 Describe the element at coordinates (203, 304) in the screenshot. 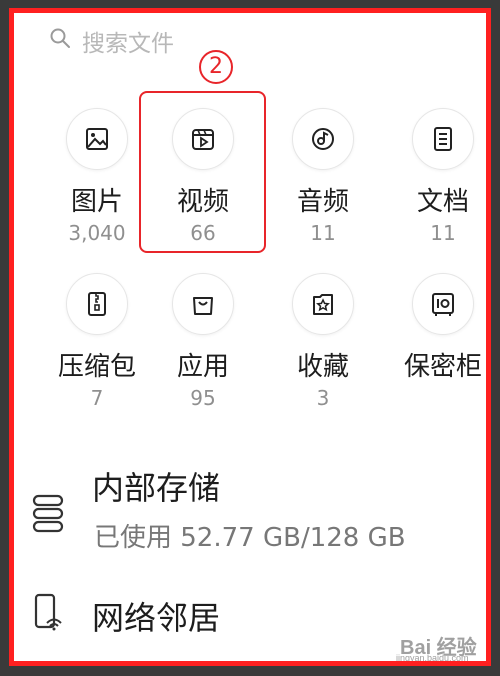

I see `app-bag-icon` at that location.